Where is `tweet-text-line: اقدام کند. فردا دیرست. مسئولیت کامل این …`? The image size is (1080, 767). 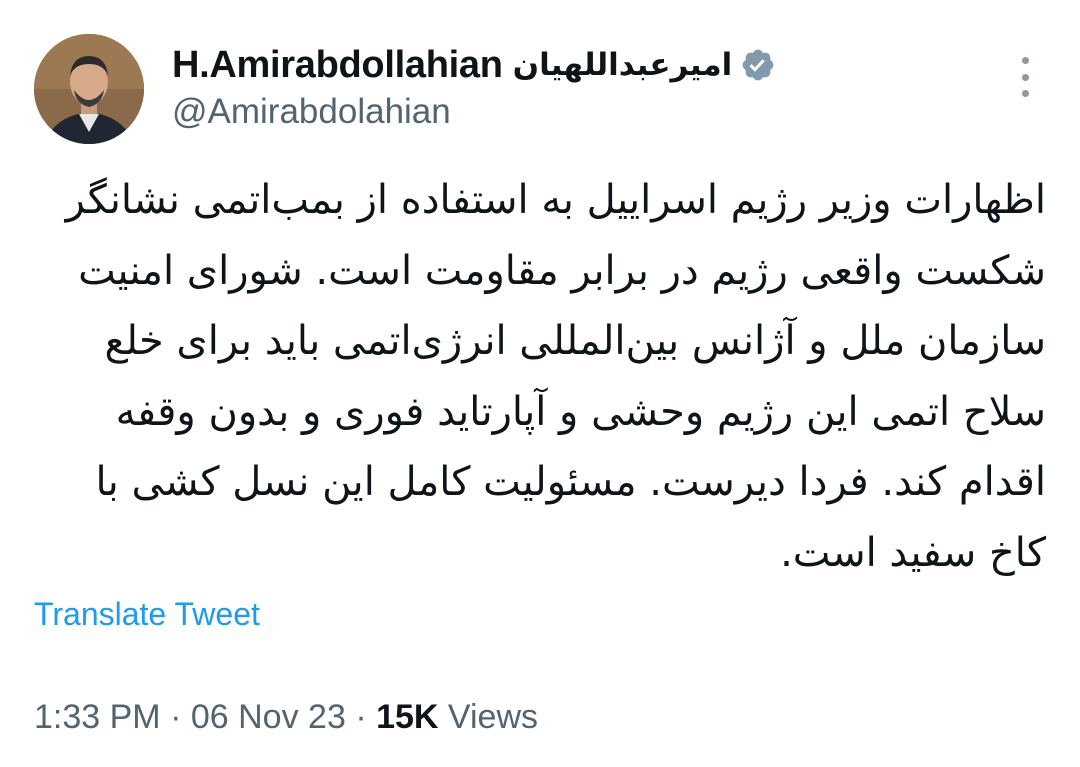 tweet-text-line: اقدام کند. فردا دیرست. مسئولیت کامل این … is located at coordinates (570, 482).